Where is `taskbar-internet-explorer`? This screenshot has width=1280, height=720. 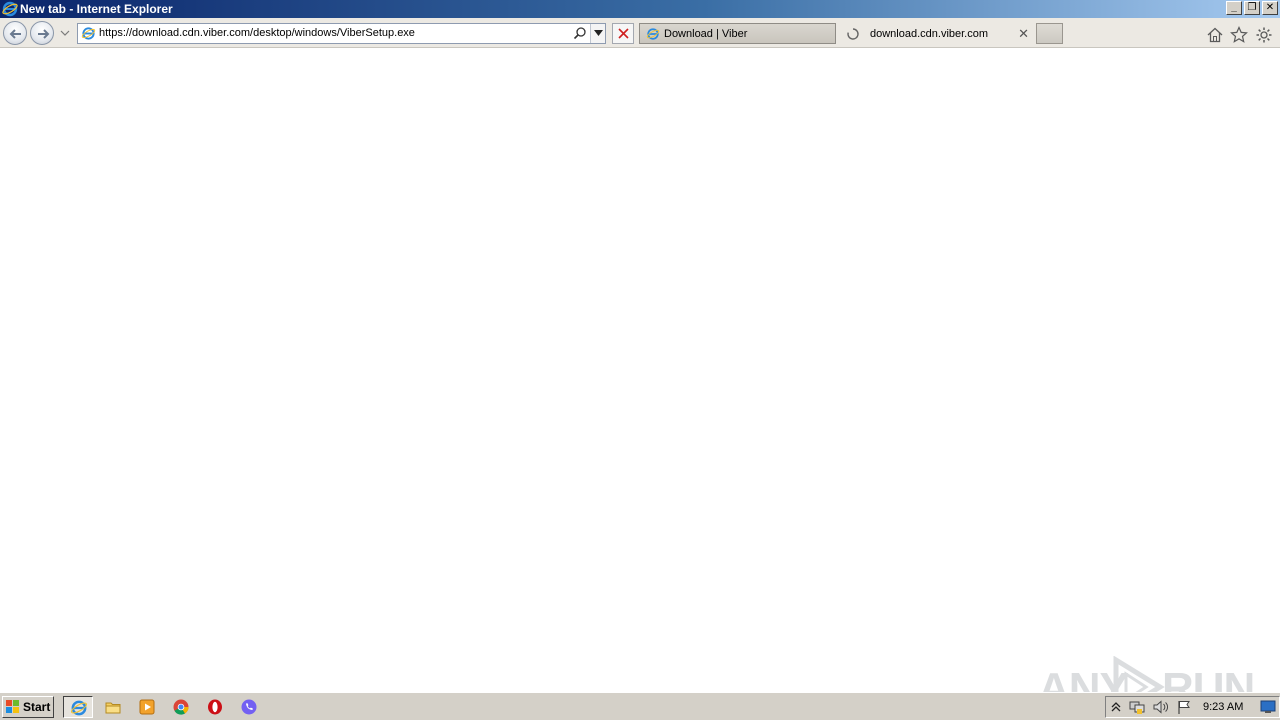
taskbar-internet-explorer is located at coordinates (78, 707).